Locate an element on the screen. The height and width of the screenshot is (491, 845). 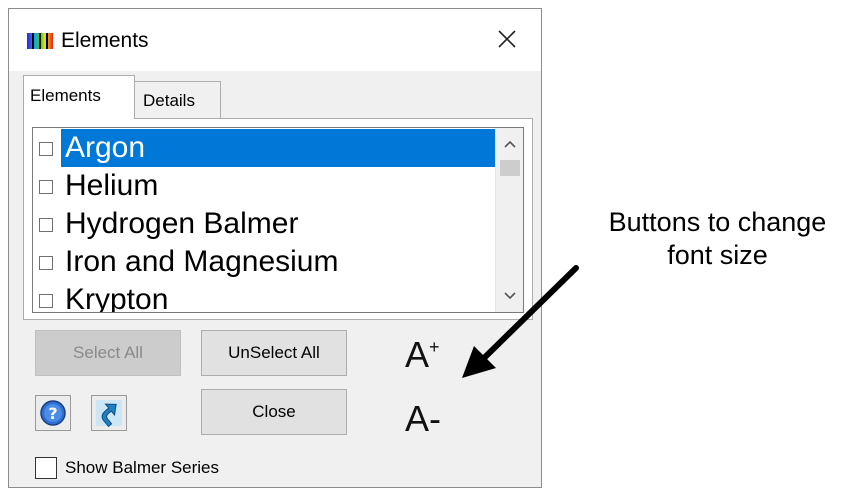
annotation-arrow-icon is located at coordinates (520, 321).